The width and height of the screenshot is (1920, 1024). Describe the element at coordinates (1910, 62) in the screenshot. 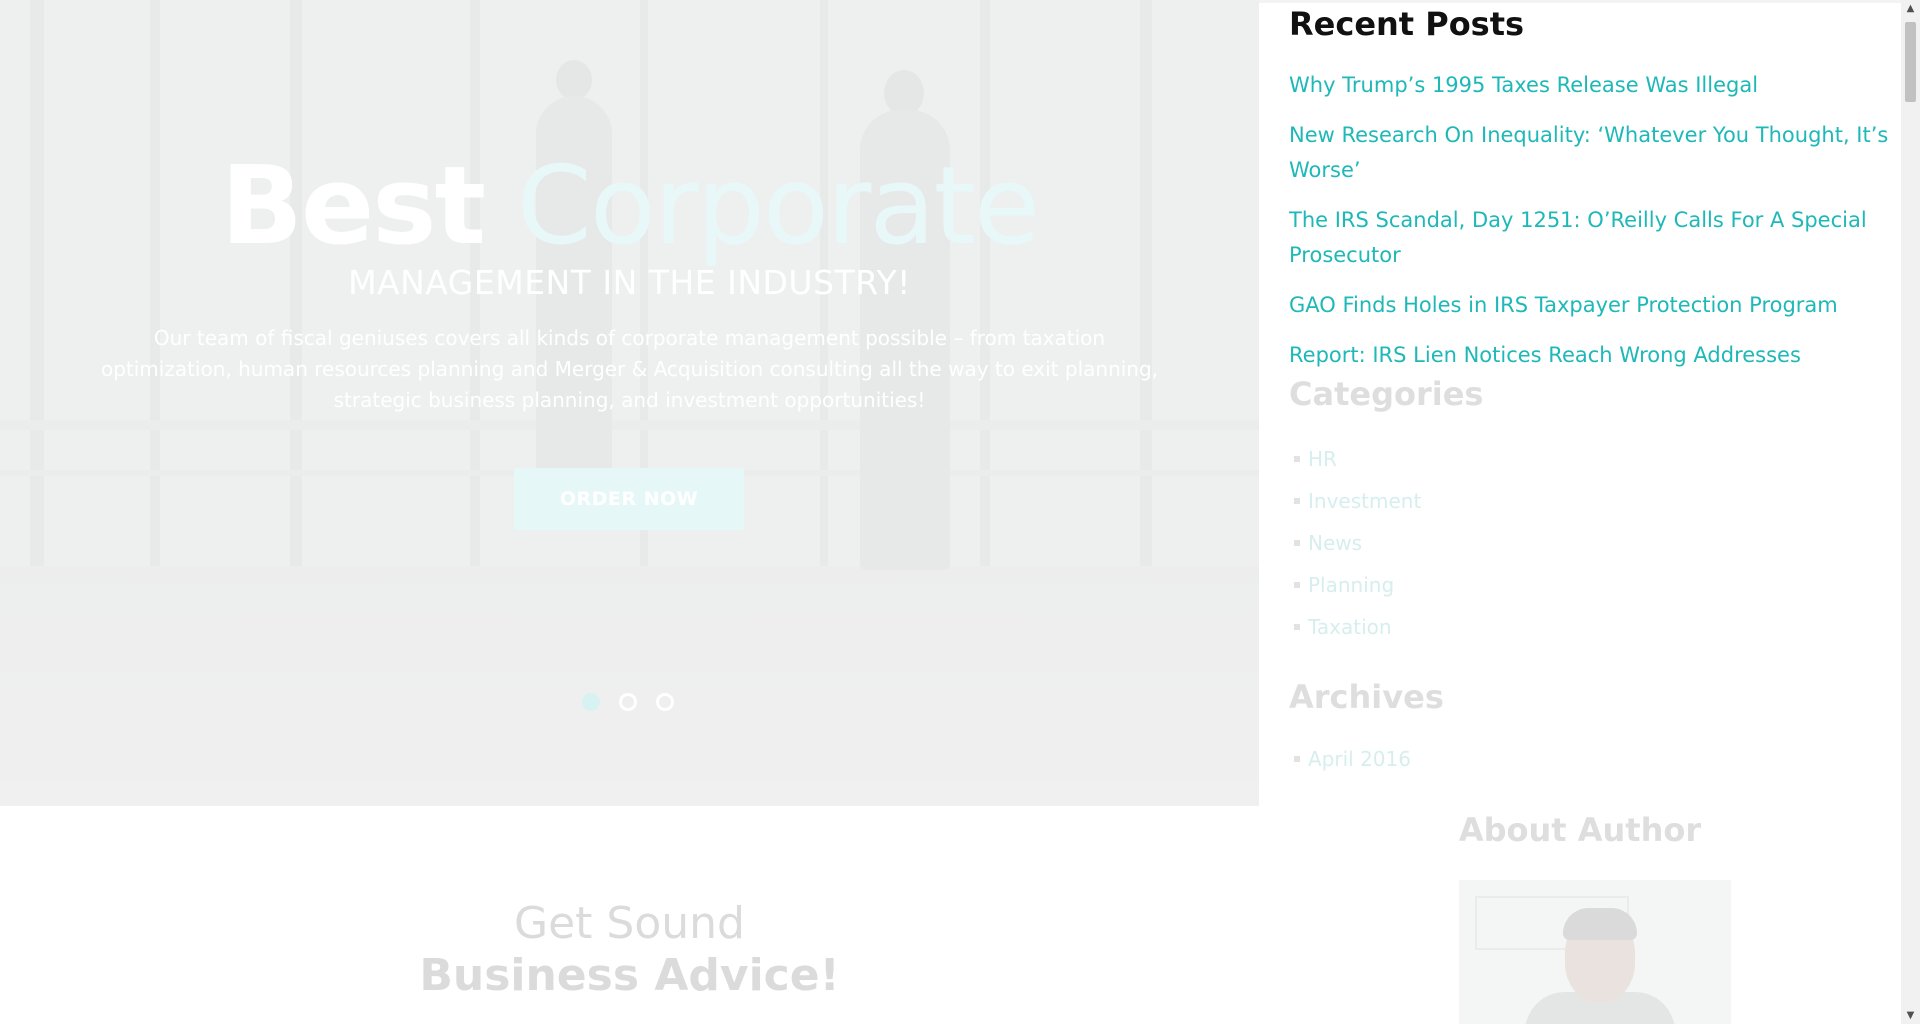

I see `scrollbar-thumb` at that location.